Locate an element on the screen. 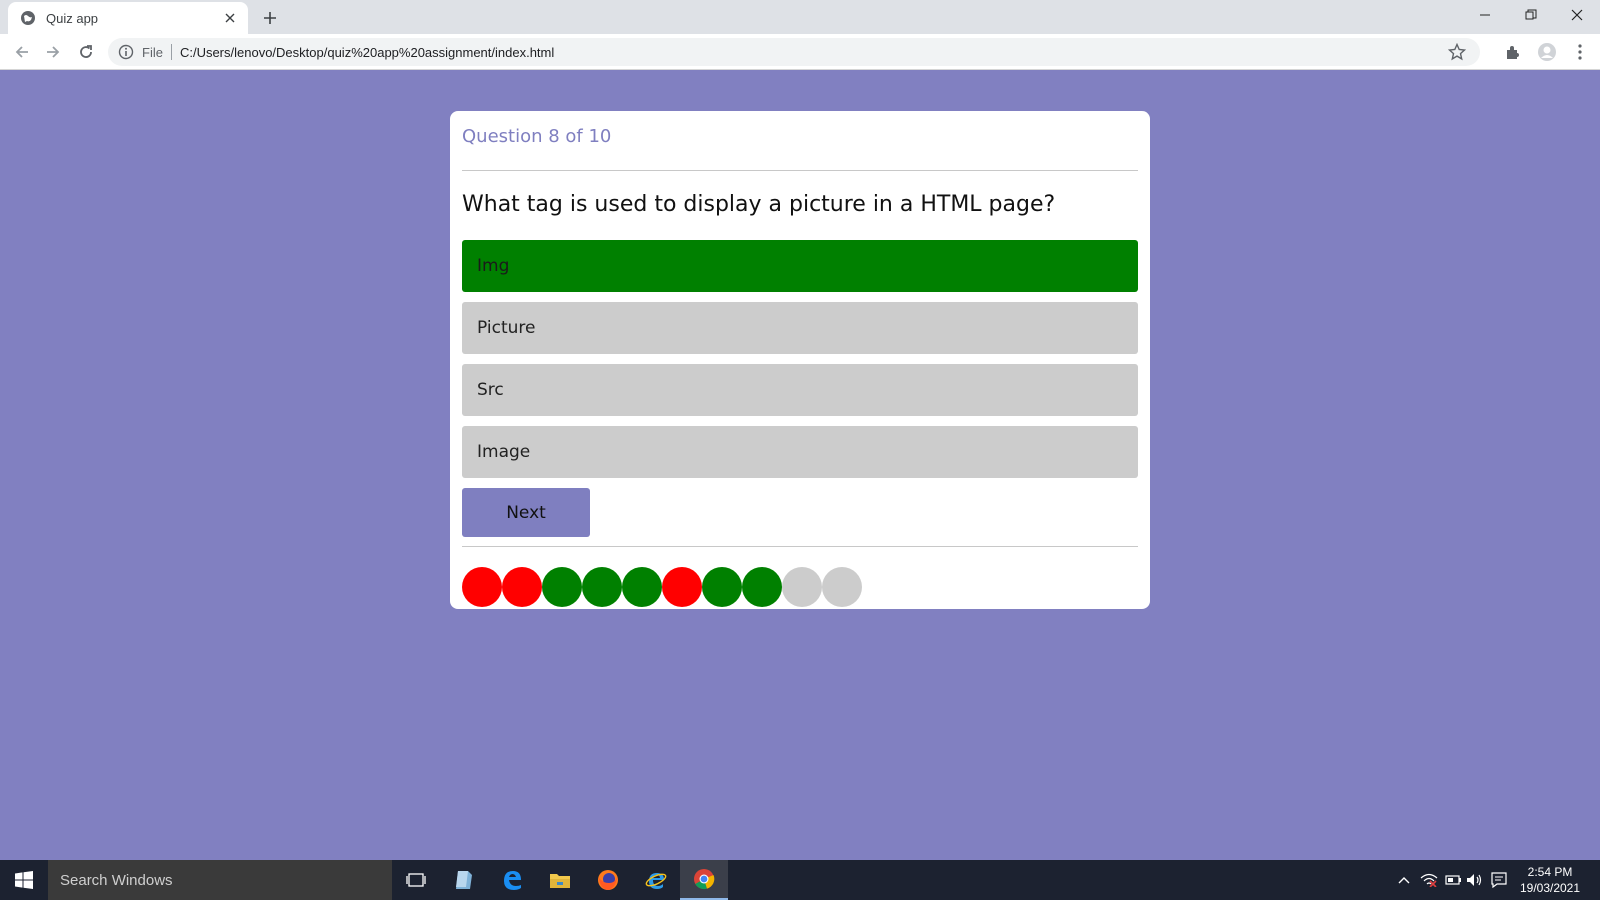  internet-explorer-icon is located at coordinates (656, 880).